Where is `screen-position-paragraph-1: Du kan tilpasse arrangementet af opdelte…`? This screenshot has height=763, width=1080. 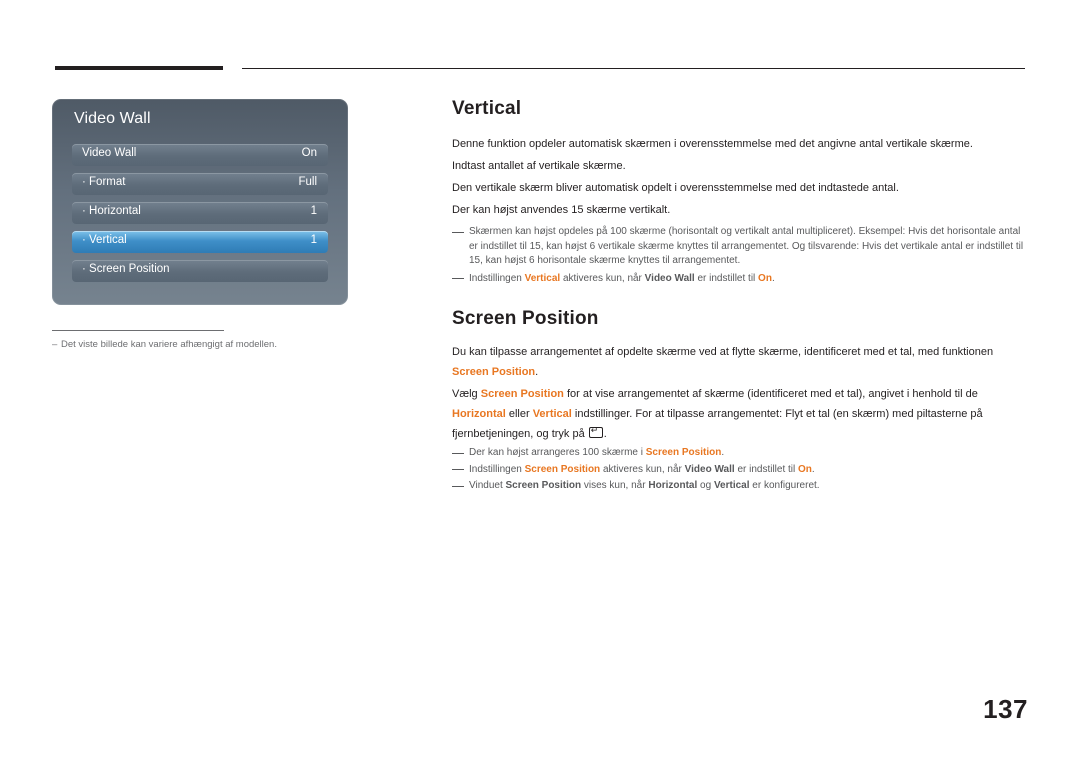 screen-position-paragraph-1: Du kan tilpasse arrangementet af opdelte… is located at coordinates (739, 362).